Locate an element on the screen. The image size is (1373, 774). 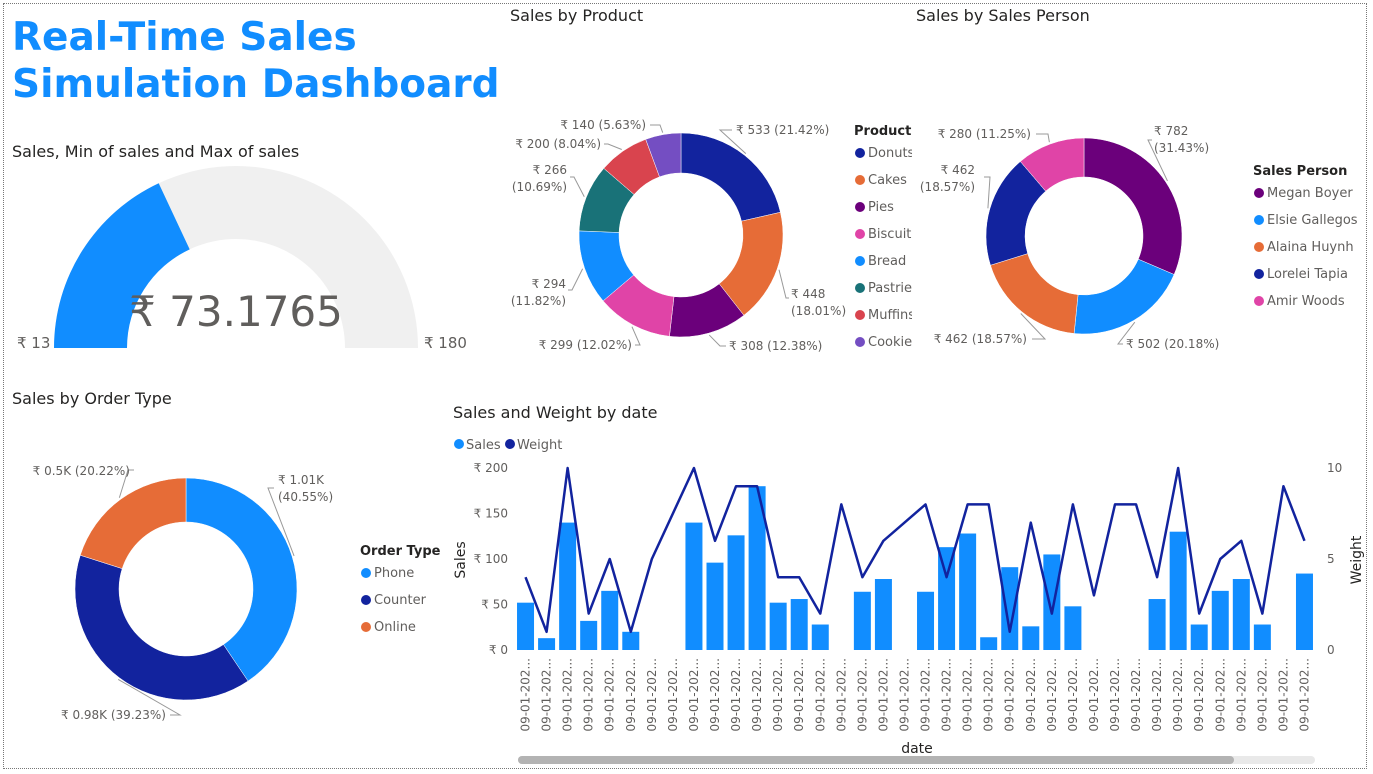
y2-tick-label: 5 is located at coordinates (1331, 559).